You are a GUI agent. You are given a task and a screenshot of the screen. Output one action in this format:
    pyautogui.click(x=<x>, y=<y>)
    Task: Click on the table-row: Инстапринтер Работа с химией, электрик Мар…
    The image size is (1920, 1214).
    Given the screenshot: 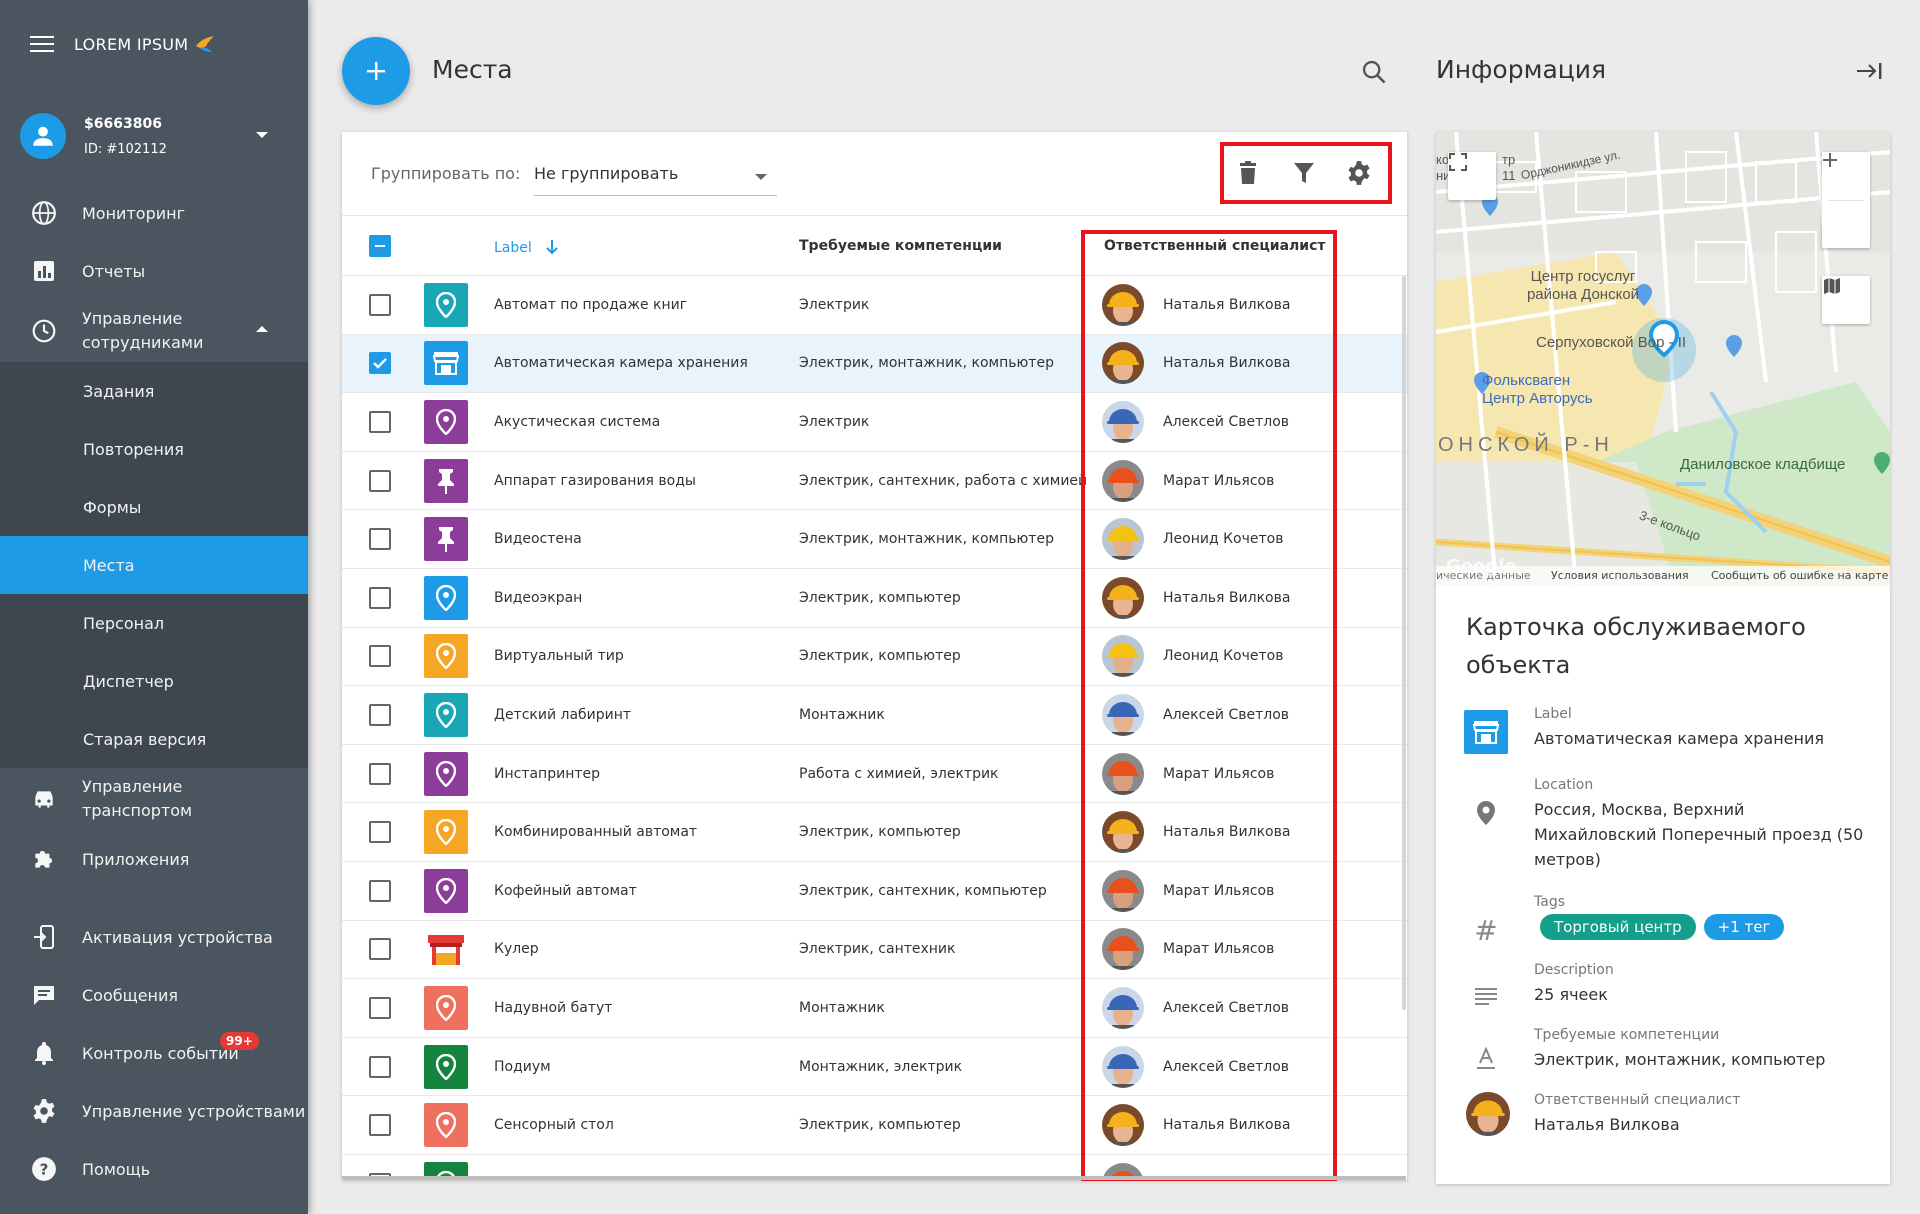 What is the action you would take?
    pyautogui.click(x=874, y=774)
    